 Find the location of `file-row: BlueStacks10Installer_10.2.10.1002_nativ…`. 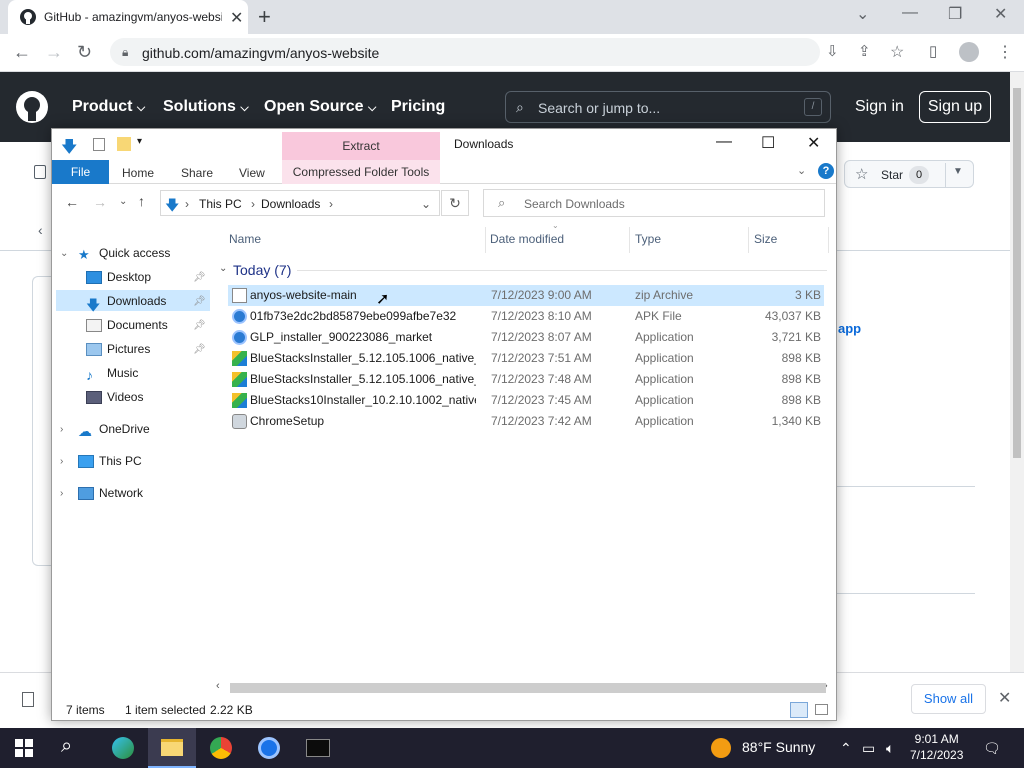

file-row: BlueStacks10Installer_10.2.10.1002_nativ… is located at coordinates (526, 400).